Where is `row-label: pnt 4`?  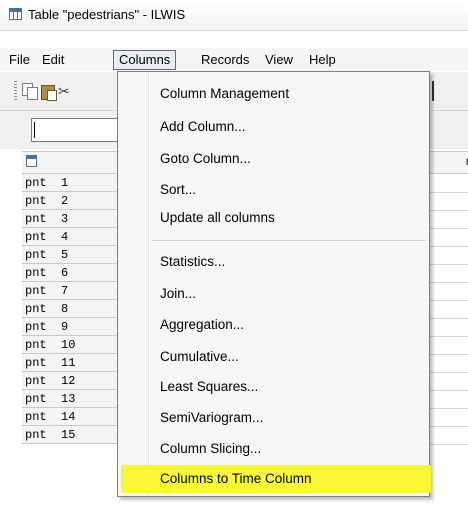 row-label: pnt 4 is located at coordinates (70, 237).